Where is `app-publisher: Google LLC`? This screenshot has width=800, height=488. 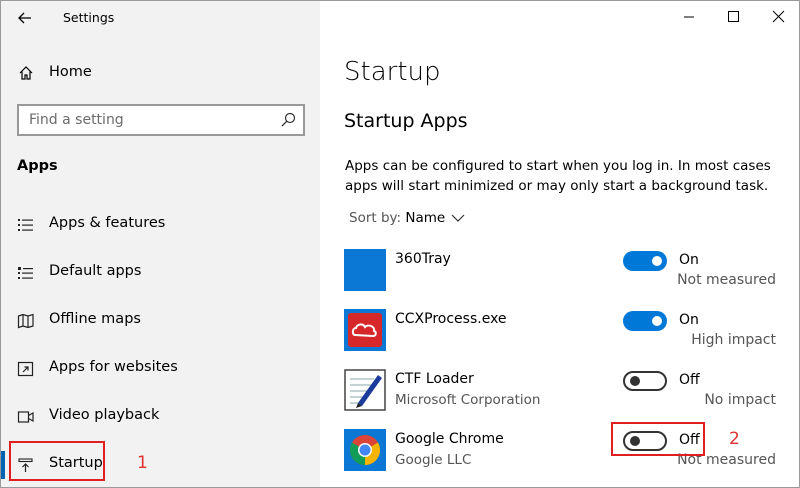
app-publisher: Google LLC is located at coordinates (433, 460).